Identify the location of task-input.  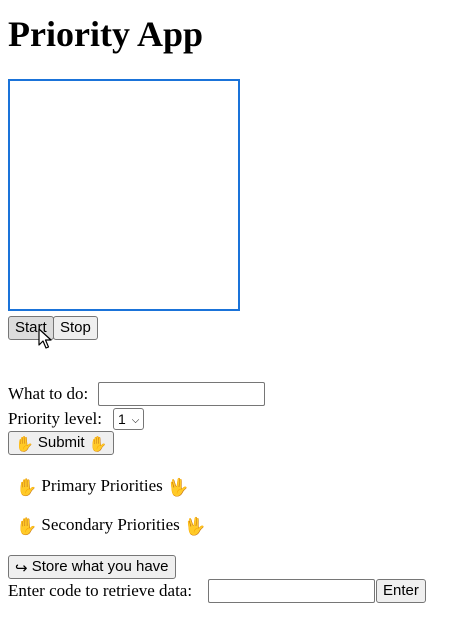
(181, 394).